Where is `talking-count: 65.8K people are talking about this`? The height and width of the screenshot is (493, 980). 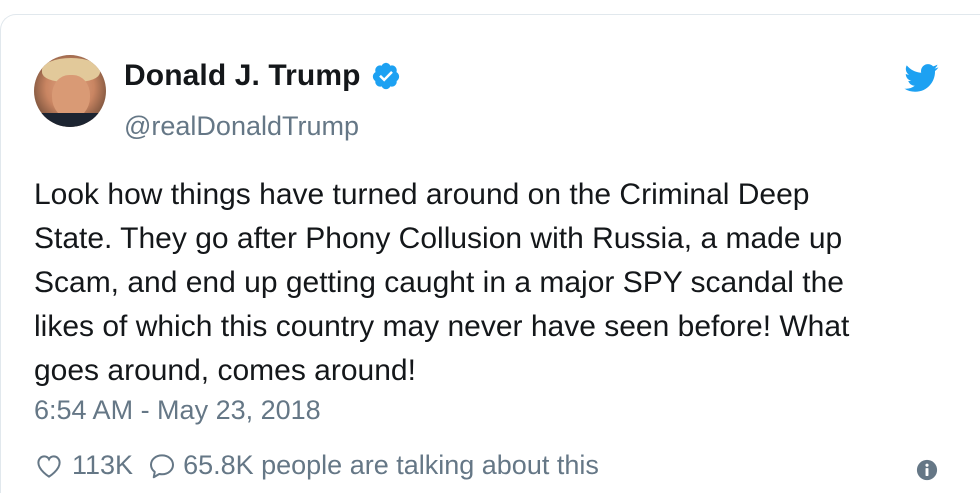 talking-count: 65.8K people are talking about this is located at coordinates (391, 465).